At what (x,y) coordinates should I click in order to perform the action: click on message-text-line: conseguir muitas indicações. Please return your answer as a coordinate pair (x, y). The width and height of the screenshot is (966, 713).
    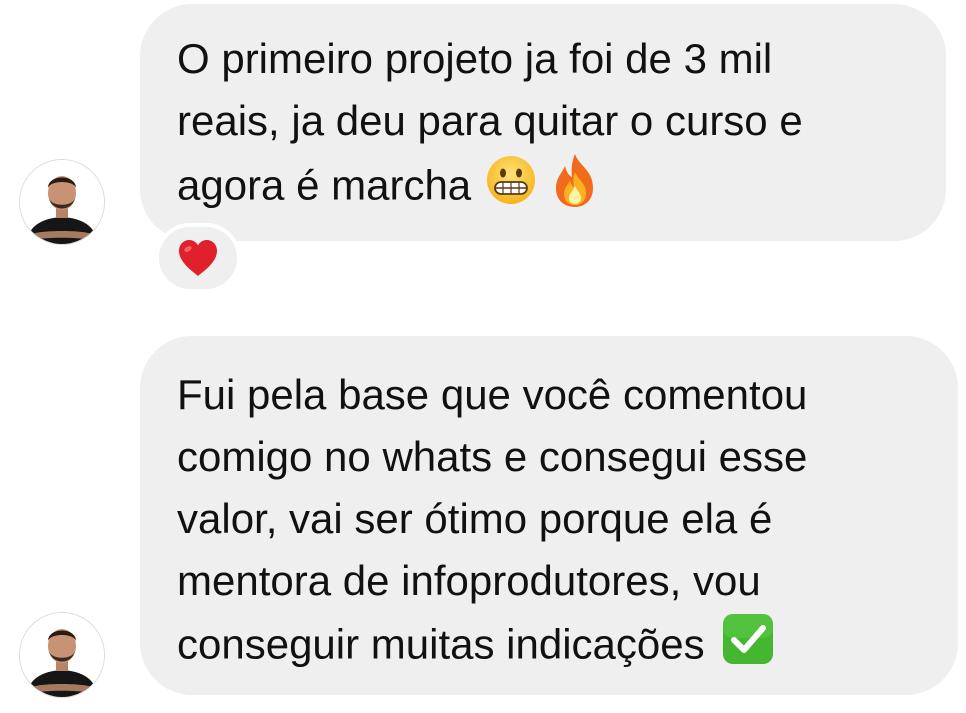
    Looking at the image, I should click on (553, 647).